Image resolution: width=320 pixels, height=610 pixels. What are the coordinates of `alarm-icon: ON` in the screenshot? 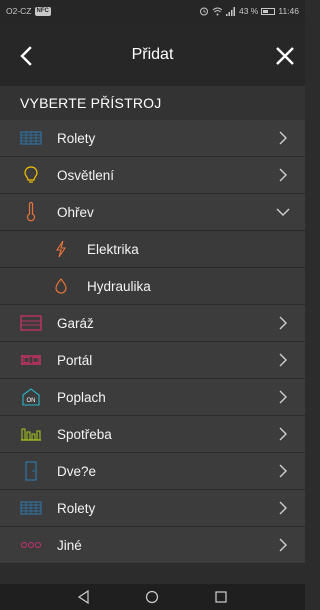 It's located at (31, 397).